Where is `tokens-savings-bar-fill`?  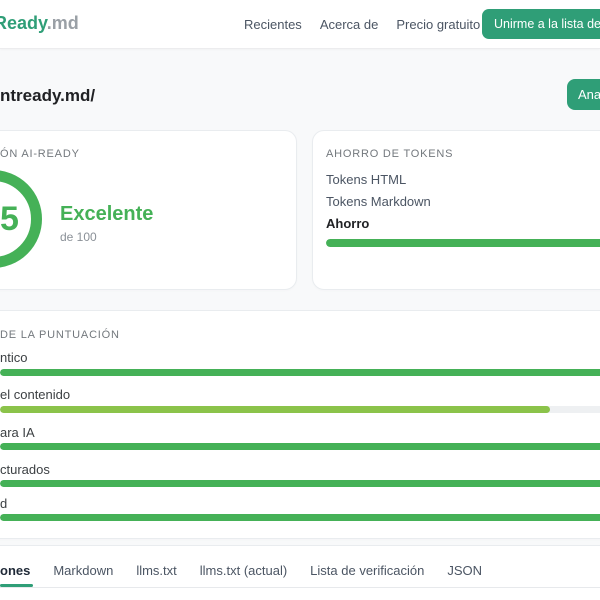
tokens-savings-bar-fill is located at coordinates (463, 243).